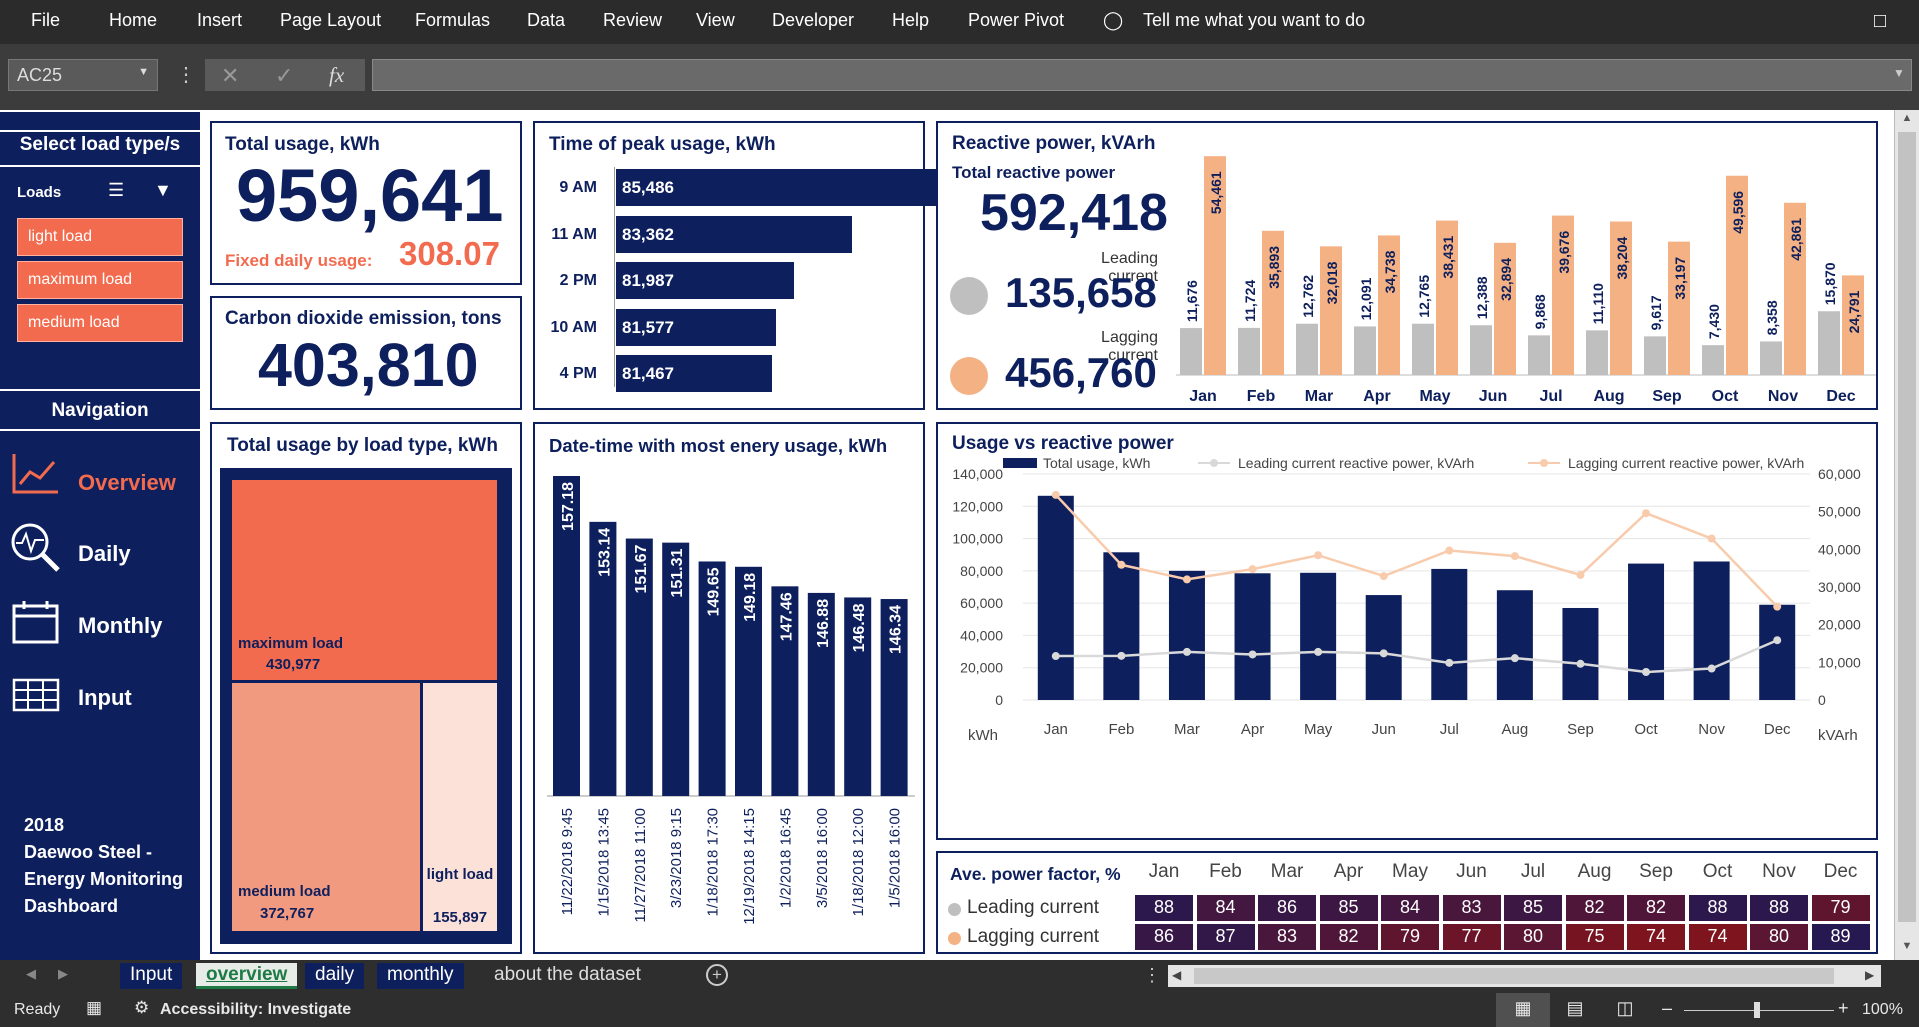 This screenshot has width=1919, height=1027. Describe the element at coordinates (83, 75) in the screenshot. I see `name-box: AC25 ▼` at that location.